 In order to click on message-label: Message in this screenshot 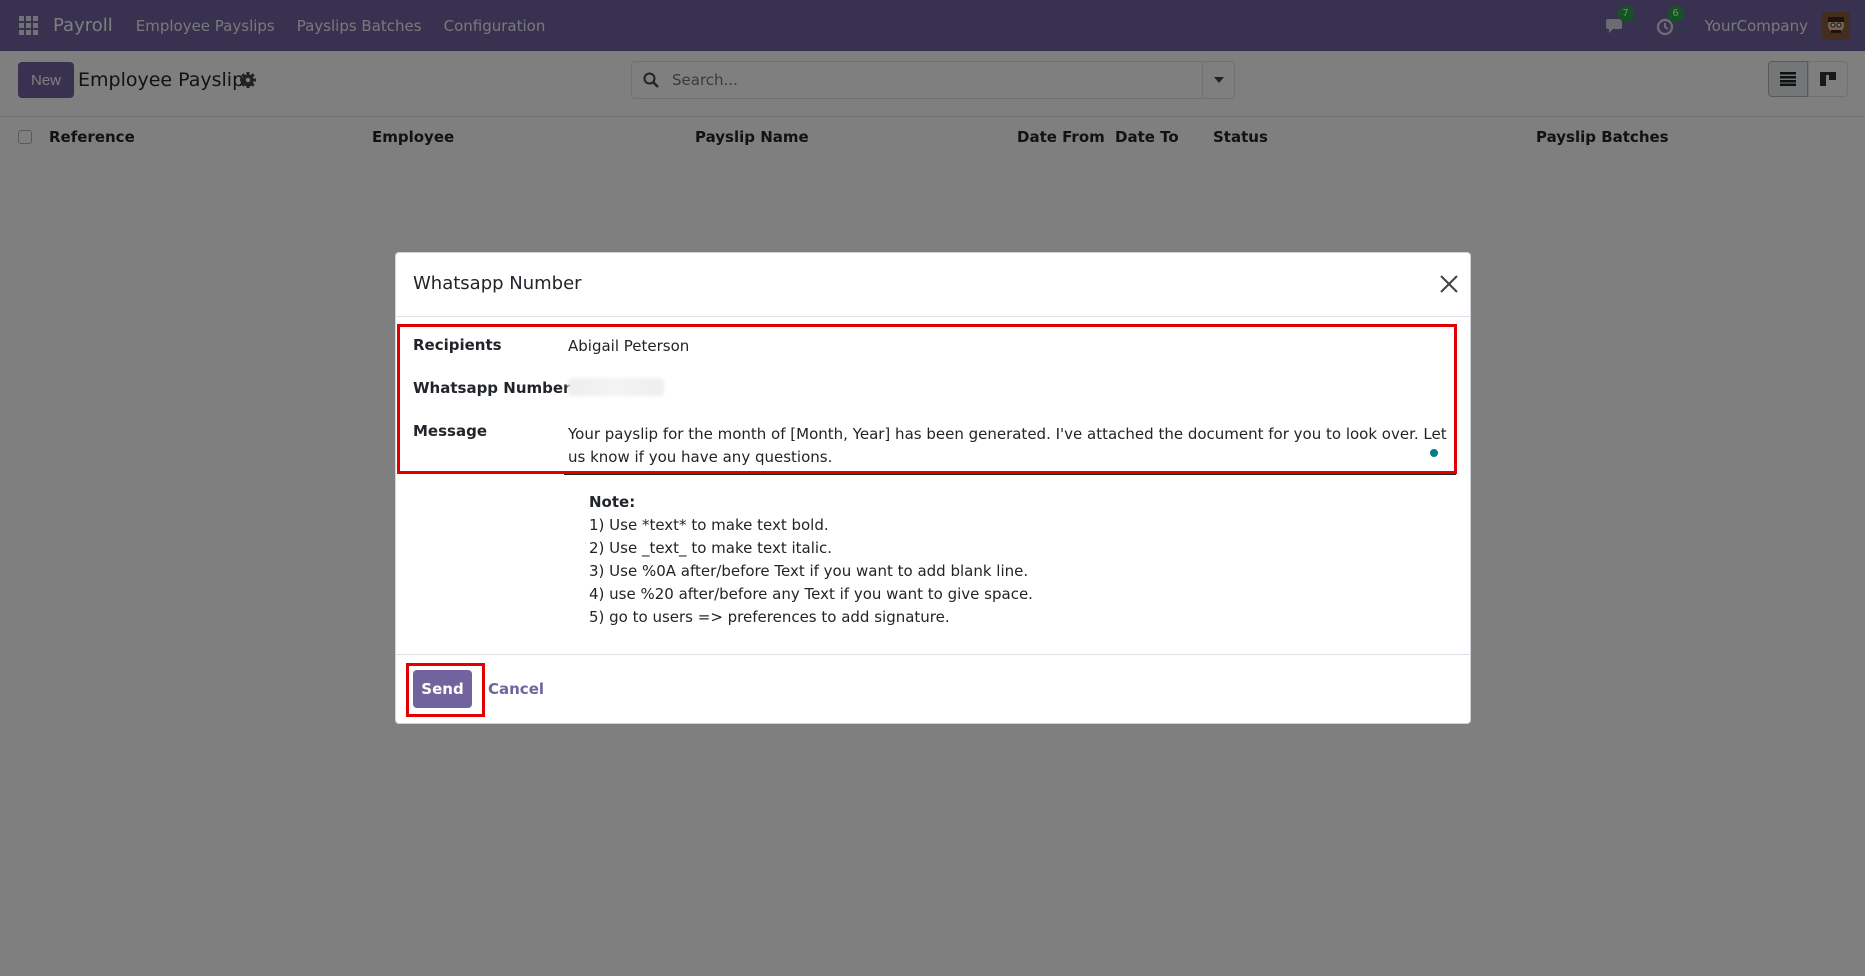, I will do `click(450, 431)`.